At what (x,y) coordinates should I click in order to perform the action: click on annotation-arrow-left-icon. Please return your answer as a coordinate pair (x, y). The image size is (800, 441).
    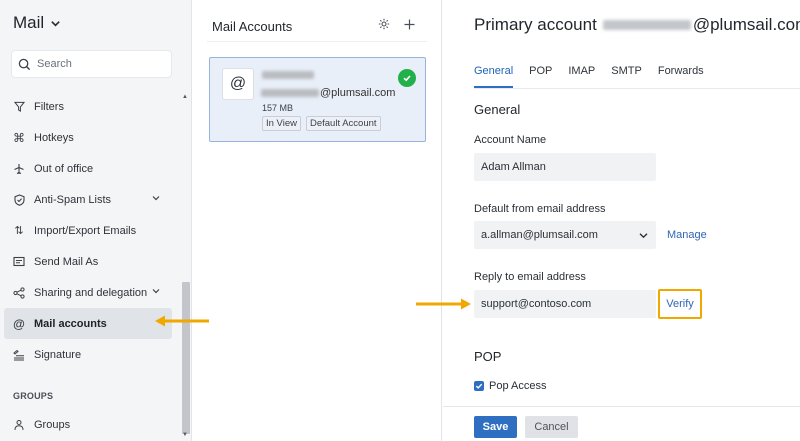
    Looking at the image, I should click on (182, 321).